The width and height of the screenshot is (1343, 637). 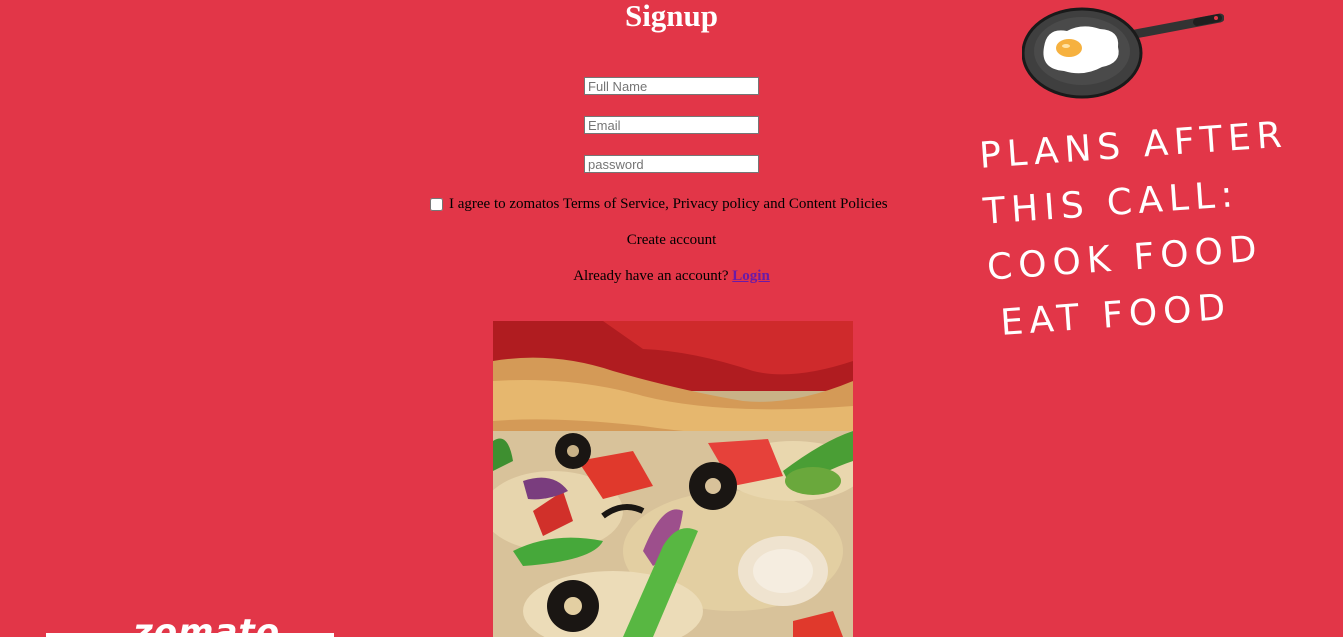 I want to click on frying-pan-egg-image, so click(x=1123, y=53).